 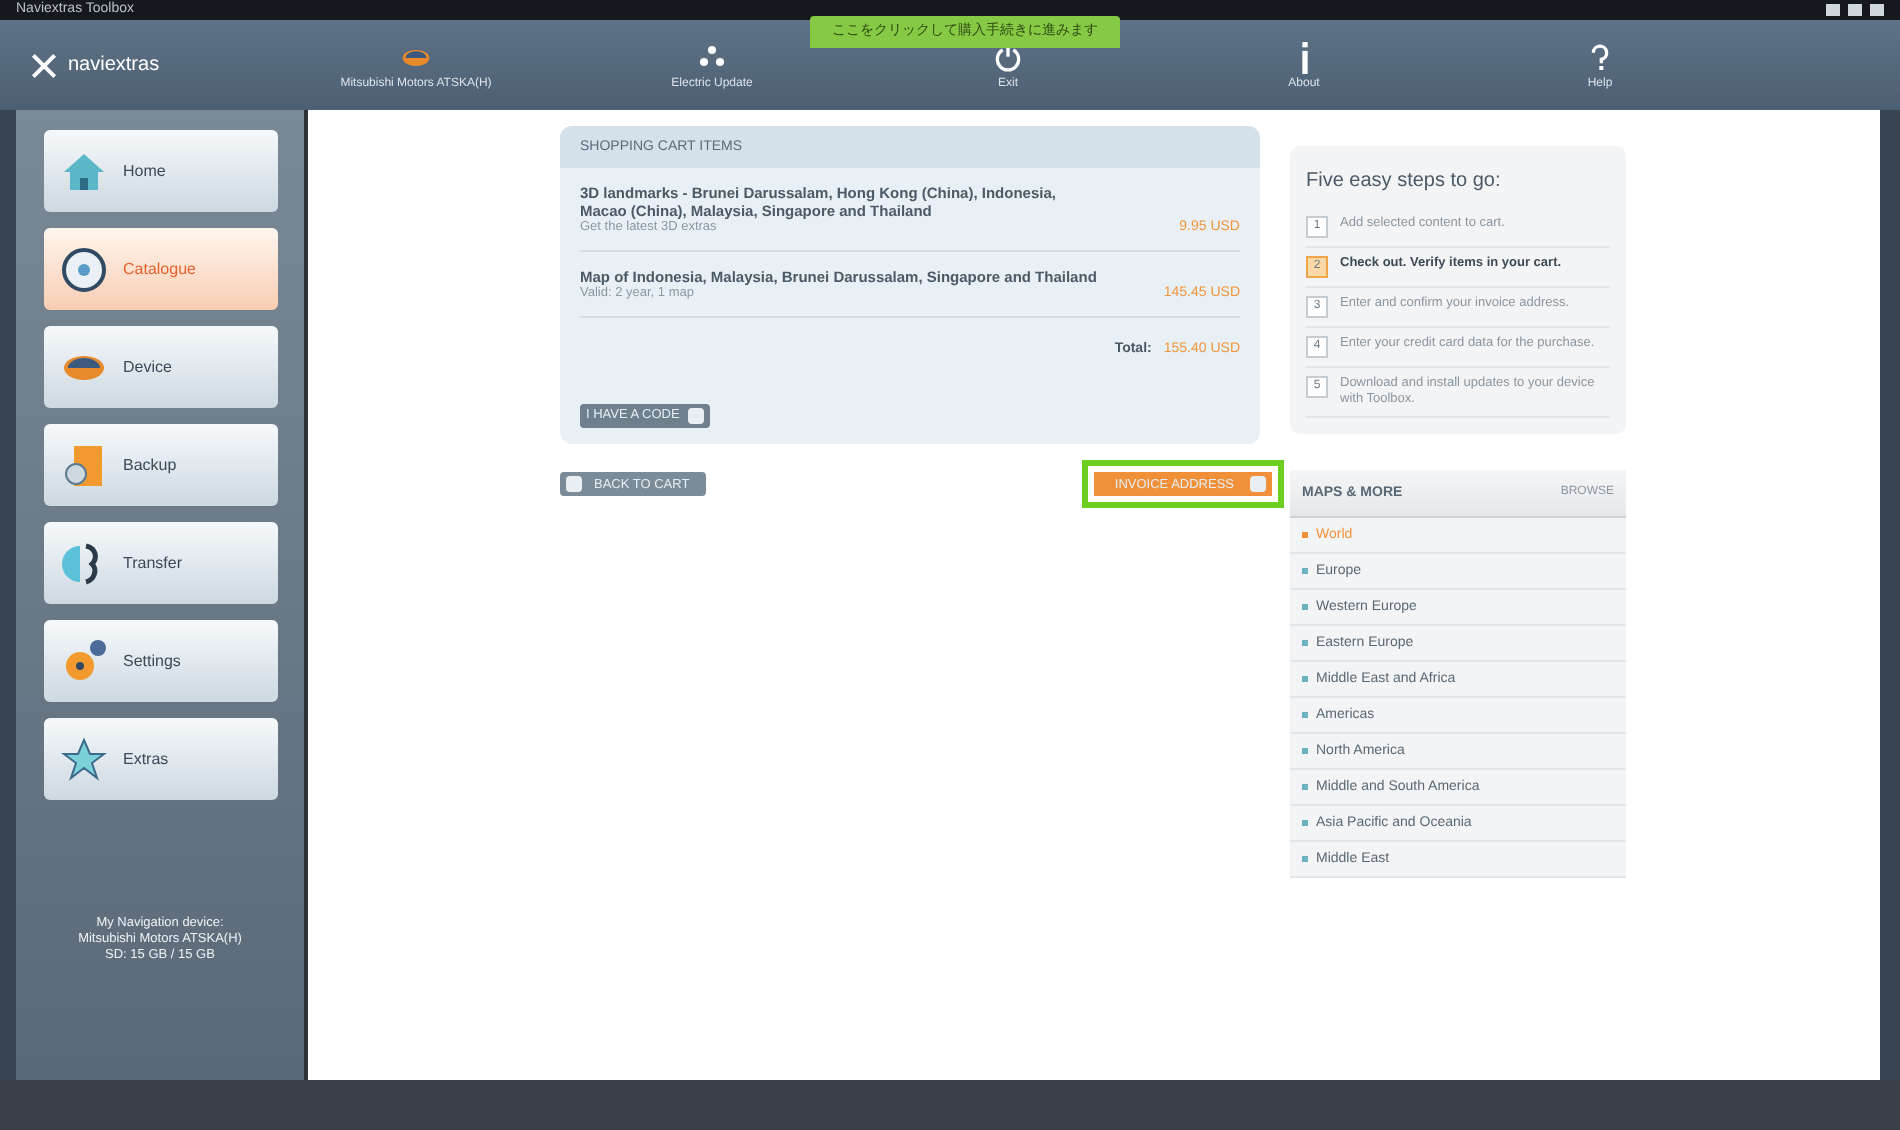 What do you see at coordinates (152, 563) in the screenshot?
I see `sidebar-label: Transfer` at bounding box center [152, 563].